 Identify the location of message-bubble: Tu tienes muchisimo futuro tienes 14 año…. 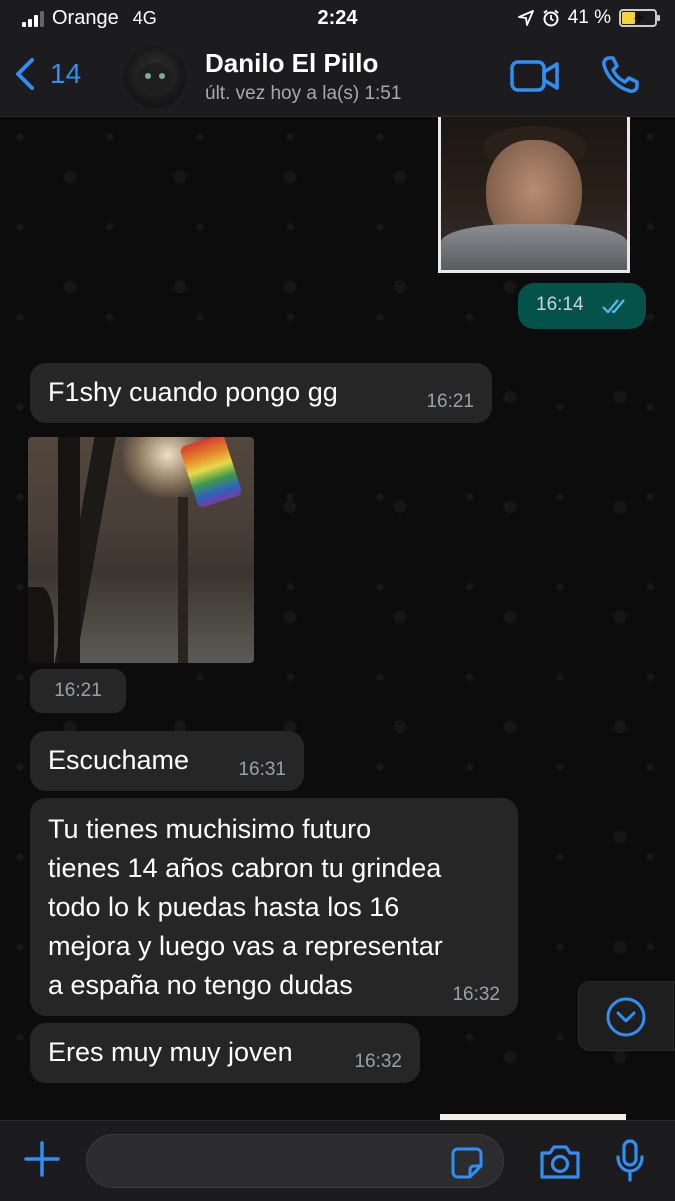
(274, 907).